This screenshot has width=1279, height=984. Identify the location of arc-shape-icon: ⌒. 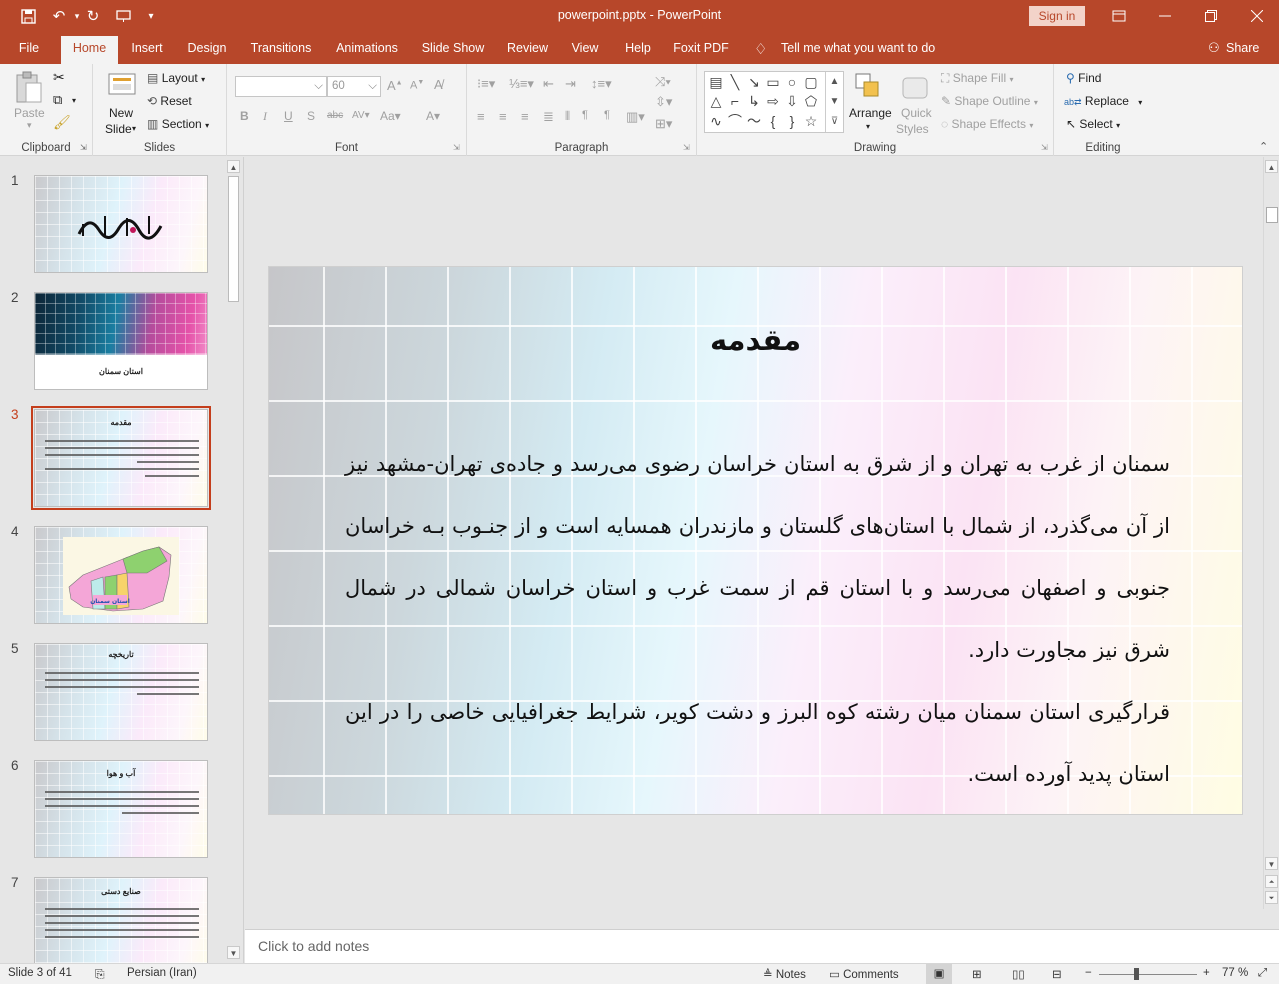
(735, 121).